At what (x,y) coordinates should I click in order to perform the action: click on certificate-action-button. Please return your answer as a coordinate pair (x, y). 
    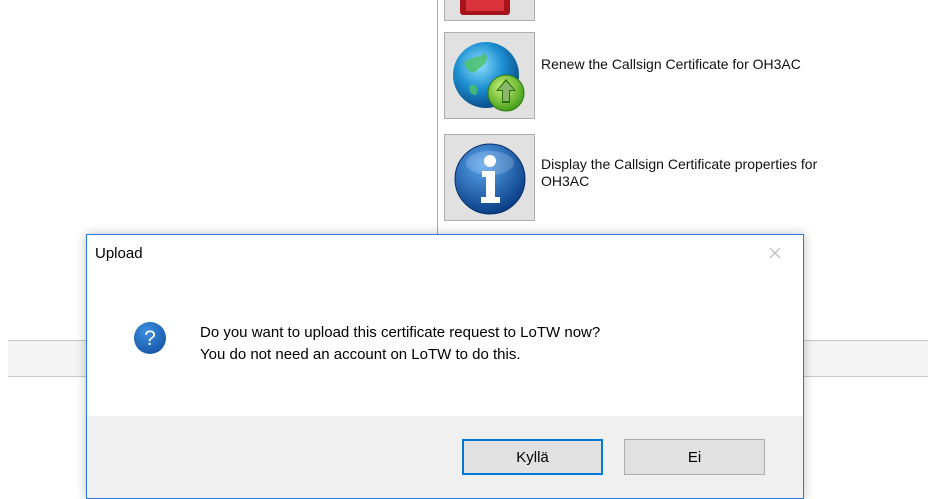
    Looking at the image, I should click on (489, 10).